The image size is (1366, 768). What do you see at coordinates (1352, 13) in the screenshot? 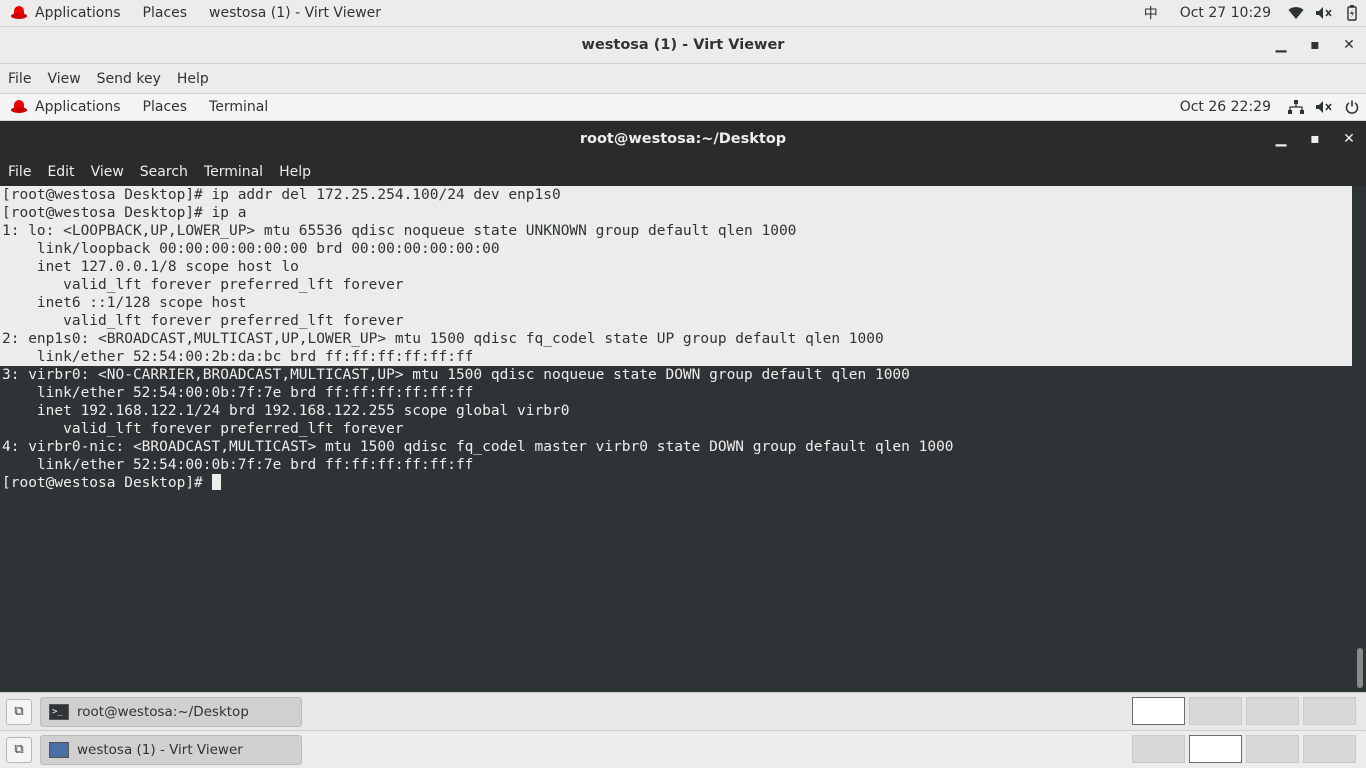
I see `battery-icon` at bounding box center [1352, 13].